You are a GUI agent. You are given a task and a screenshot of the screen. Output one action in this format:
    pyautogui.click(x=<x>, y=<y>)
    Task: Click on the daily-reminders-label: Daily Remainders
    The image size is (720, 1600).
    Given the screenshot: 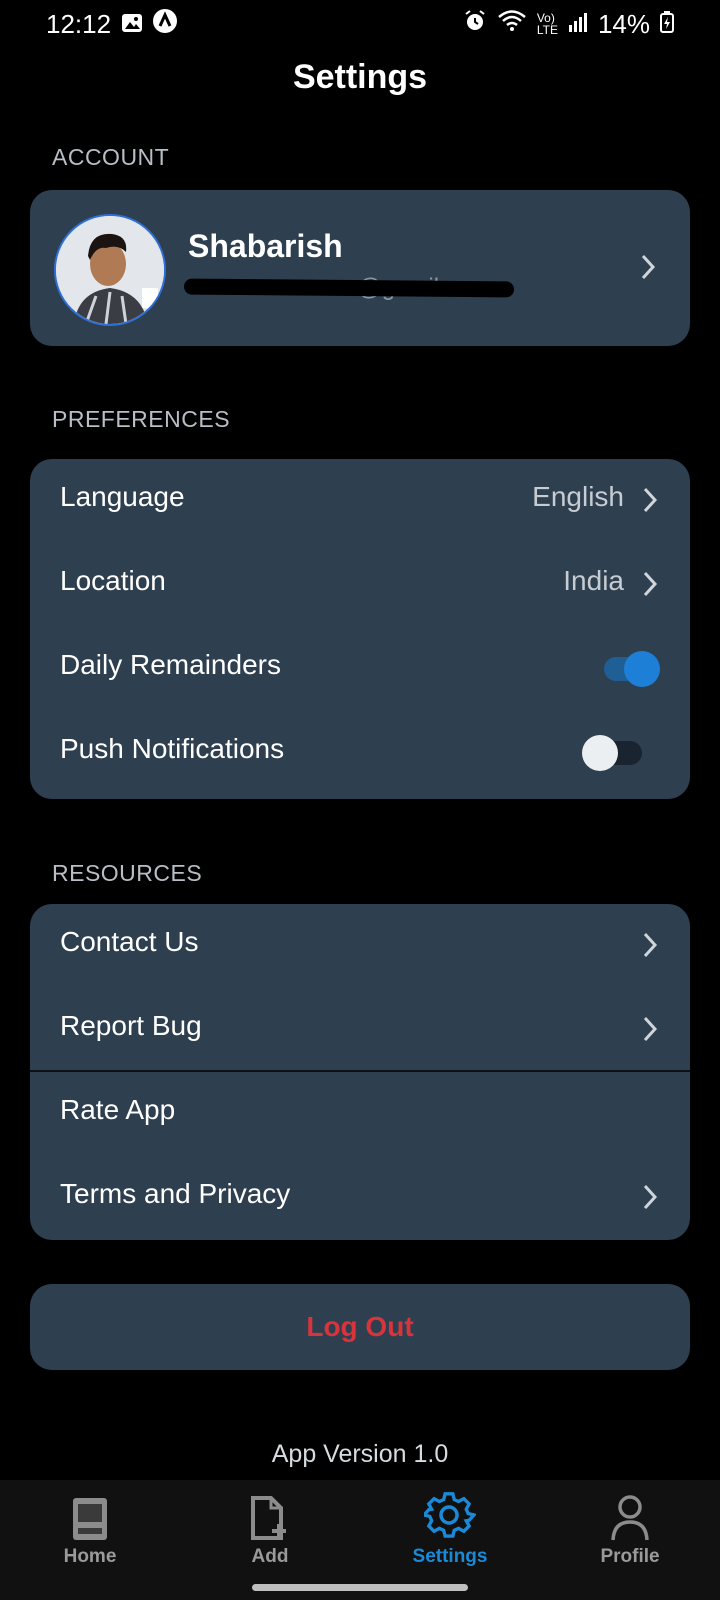 What is the action you would take?
    pyautogui.click(x=170, y=664)
    